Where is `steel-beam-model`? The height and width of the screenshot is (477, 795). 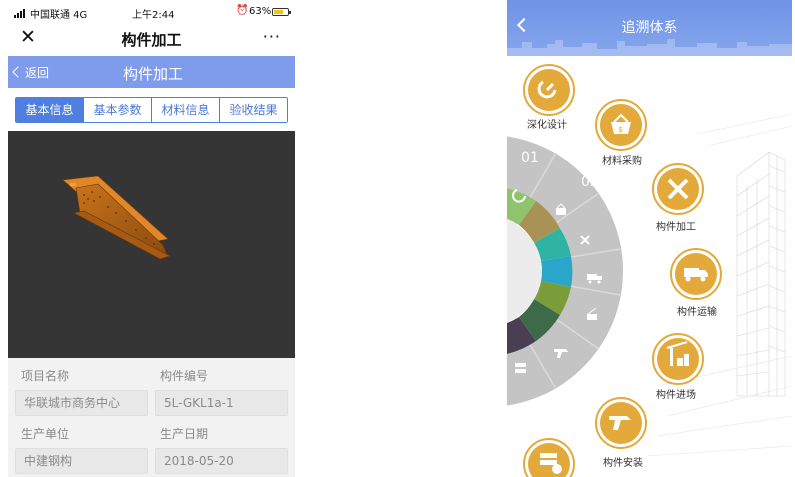 steel-beam-model is located at coordinates (116, 217).